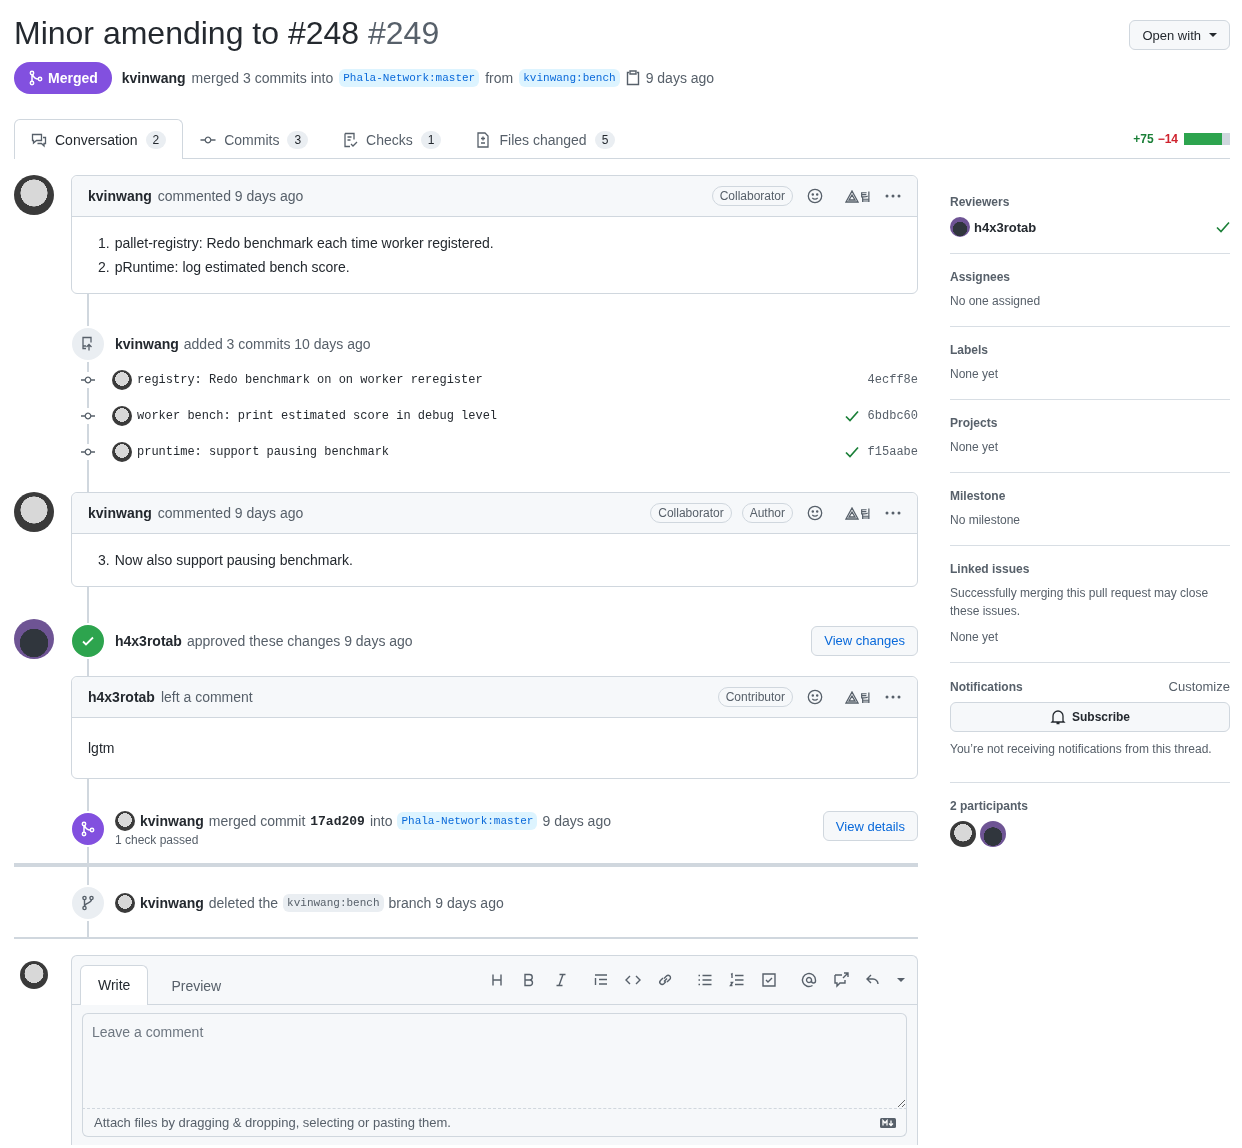 This screenshot has width=1242, height=1148. I want to click on list-number: 1., so click(104, 243).